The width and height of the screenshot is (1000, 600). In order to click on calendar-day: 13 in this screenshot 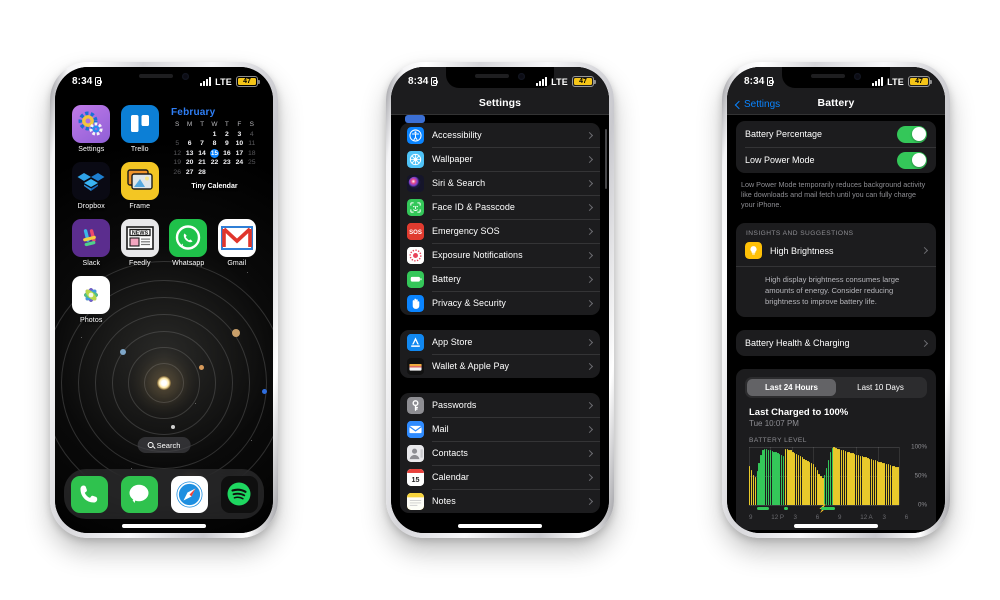, I will do `click(189, 154)`.